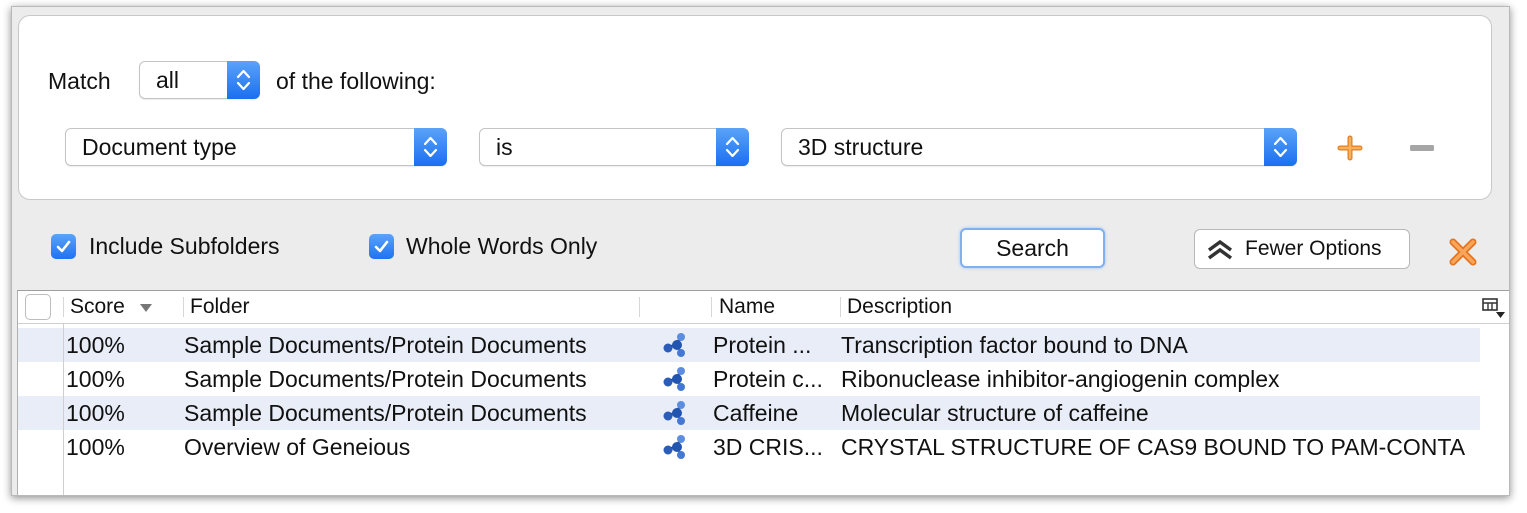  What do you see at coordinates (504, 147) in the screenshot?
I see `operator-value: is` at bounding box center [504, 147].